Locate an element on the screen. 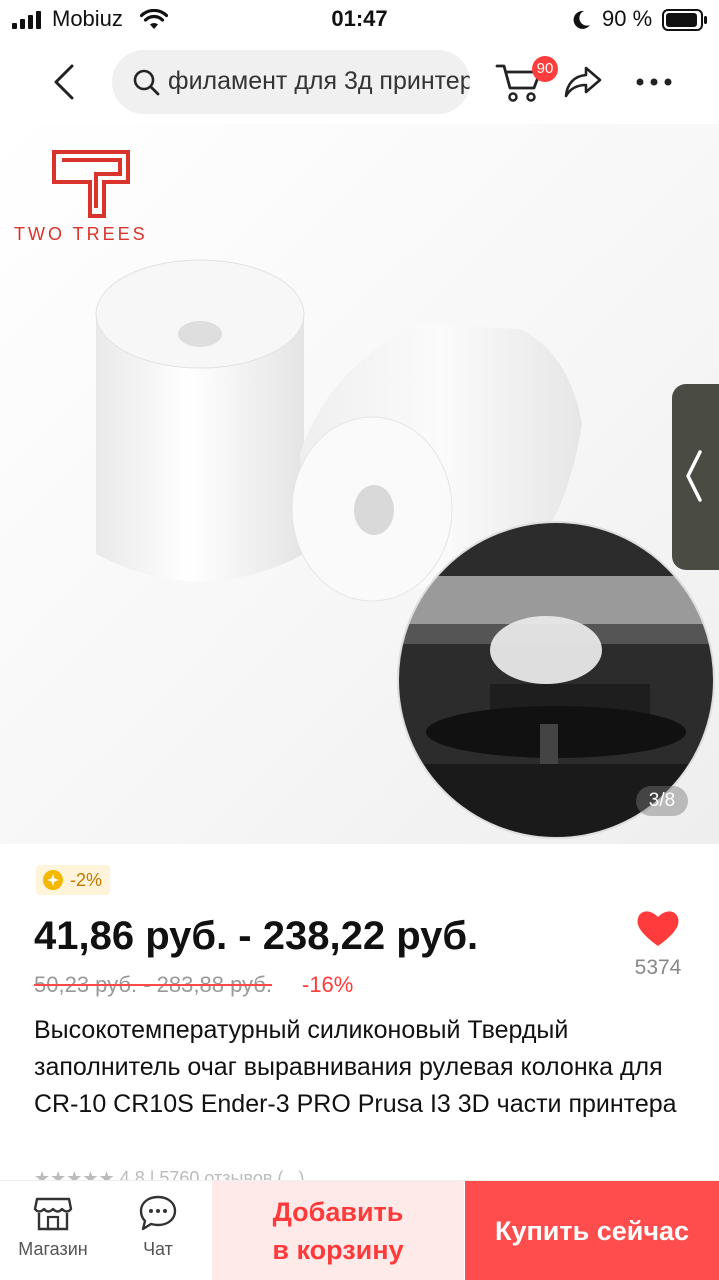 This screenshot has width=719, height=1280. more-options-icon is located at coordinates (654, 82).